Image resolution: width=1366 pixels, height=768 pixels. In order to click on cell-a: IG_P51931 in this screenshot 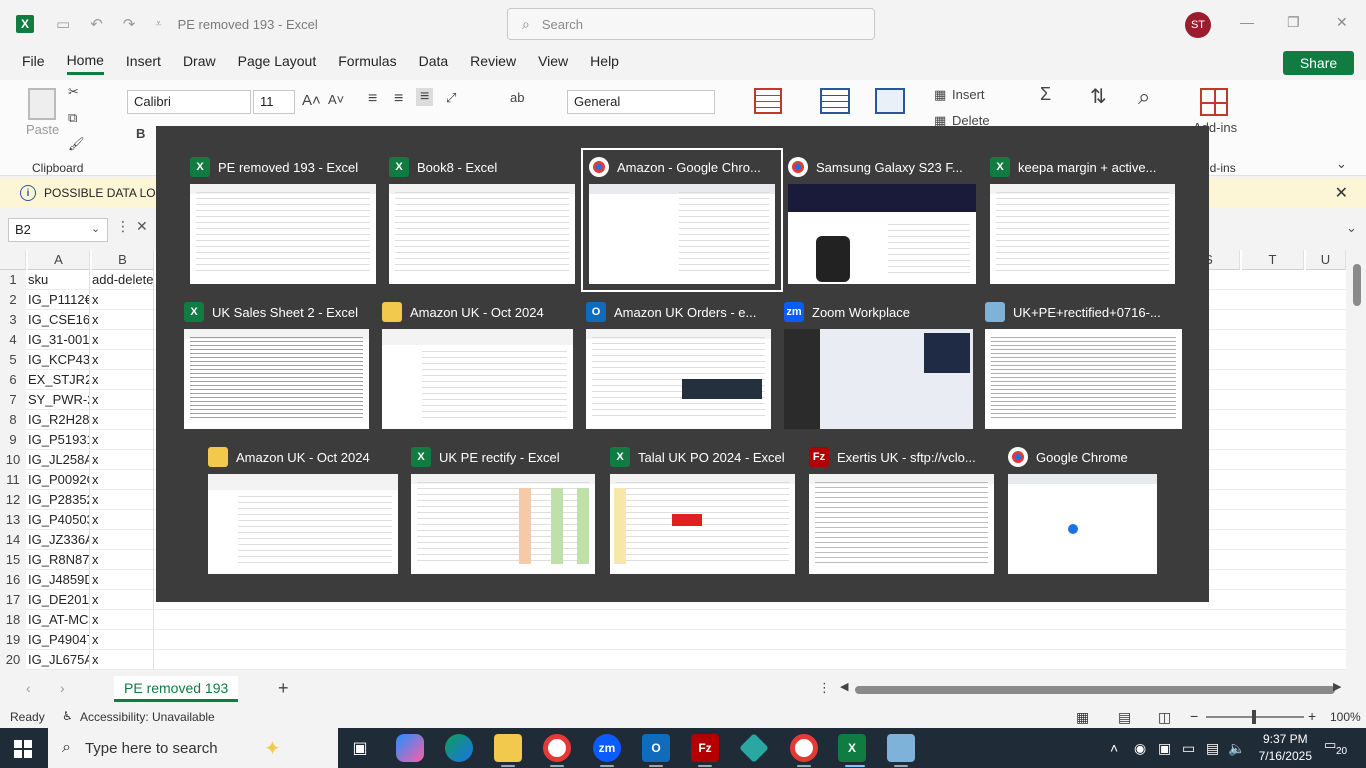, I will do `click(59, 440)`.